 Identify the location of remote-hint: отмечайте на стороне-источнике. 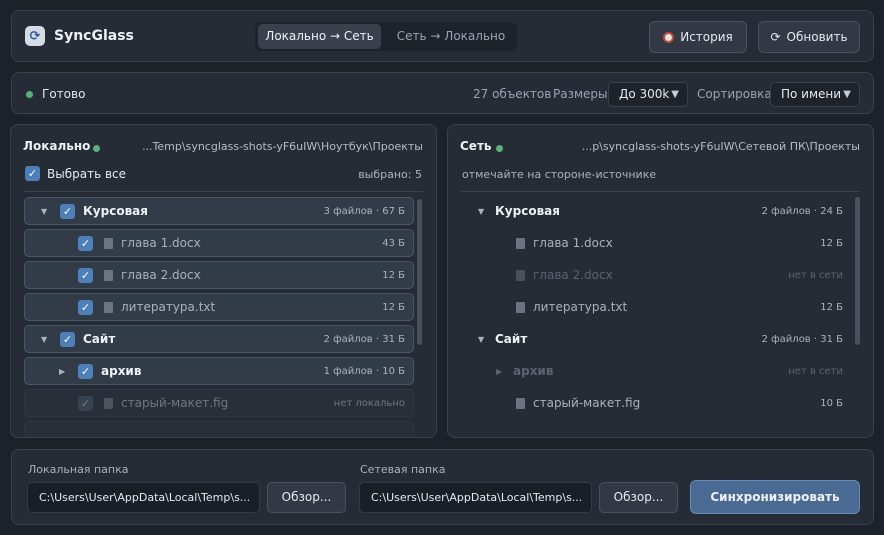
(559, 174).